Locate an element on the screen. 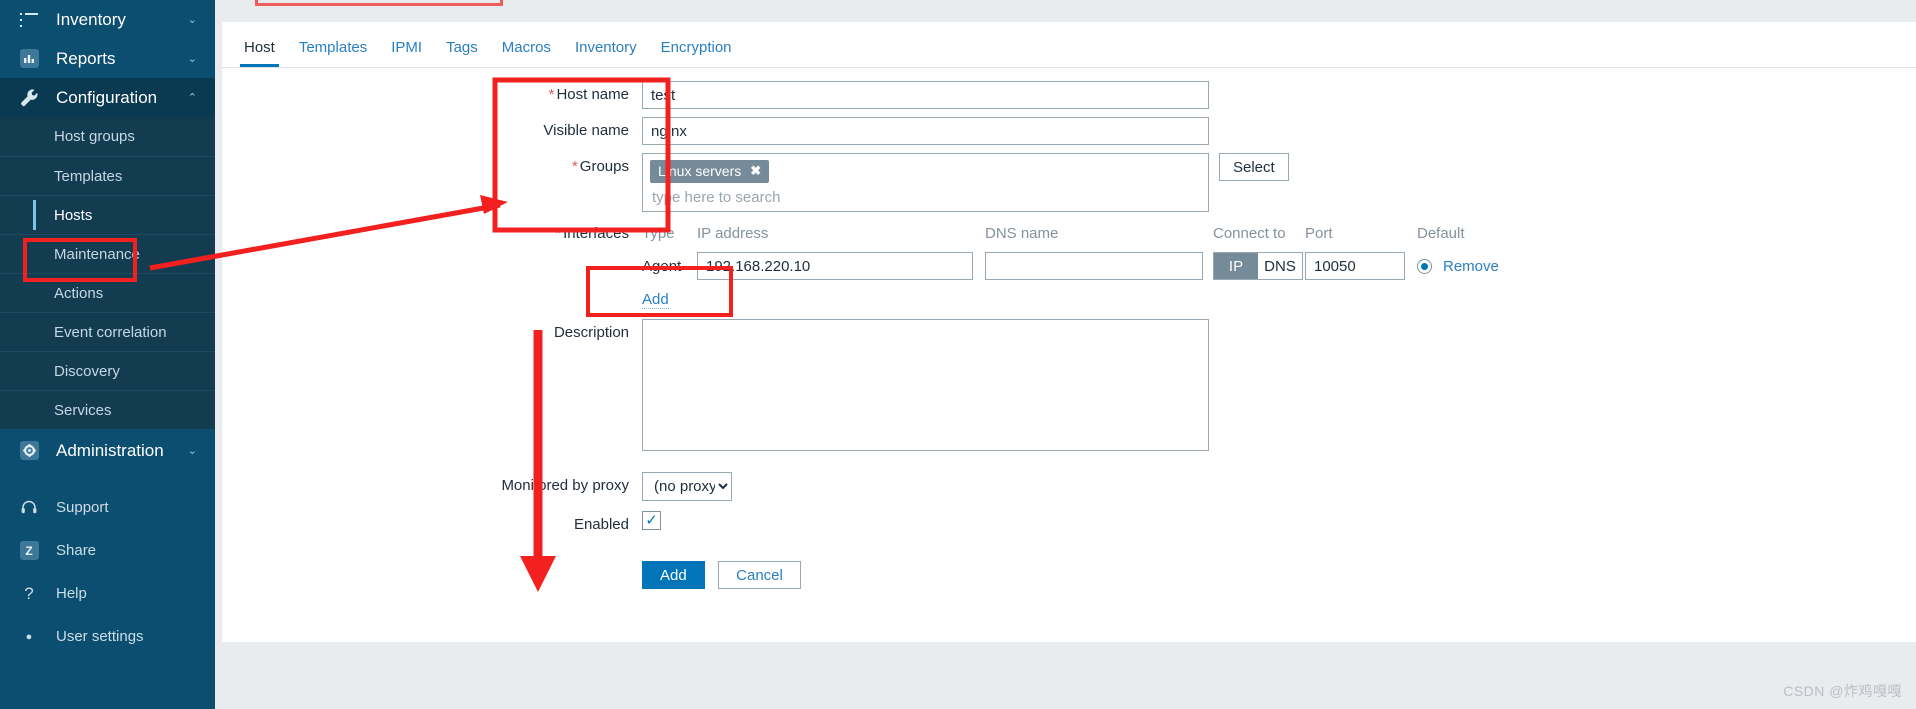 The width and height of the screenshot is (1916, 709). sidebar-item-inventory: Inventory ⌄ is located at coordinates (107, 19).